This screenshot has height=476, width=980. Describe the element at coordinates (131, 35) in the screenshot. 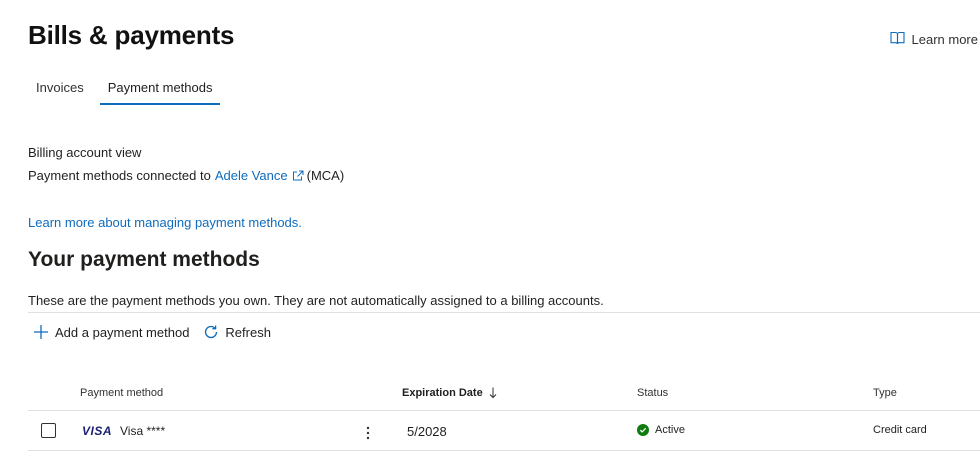

I see `page-title: Bills & payments` at that location.